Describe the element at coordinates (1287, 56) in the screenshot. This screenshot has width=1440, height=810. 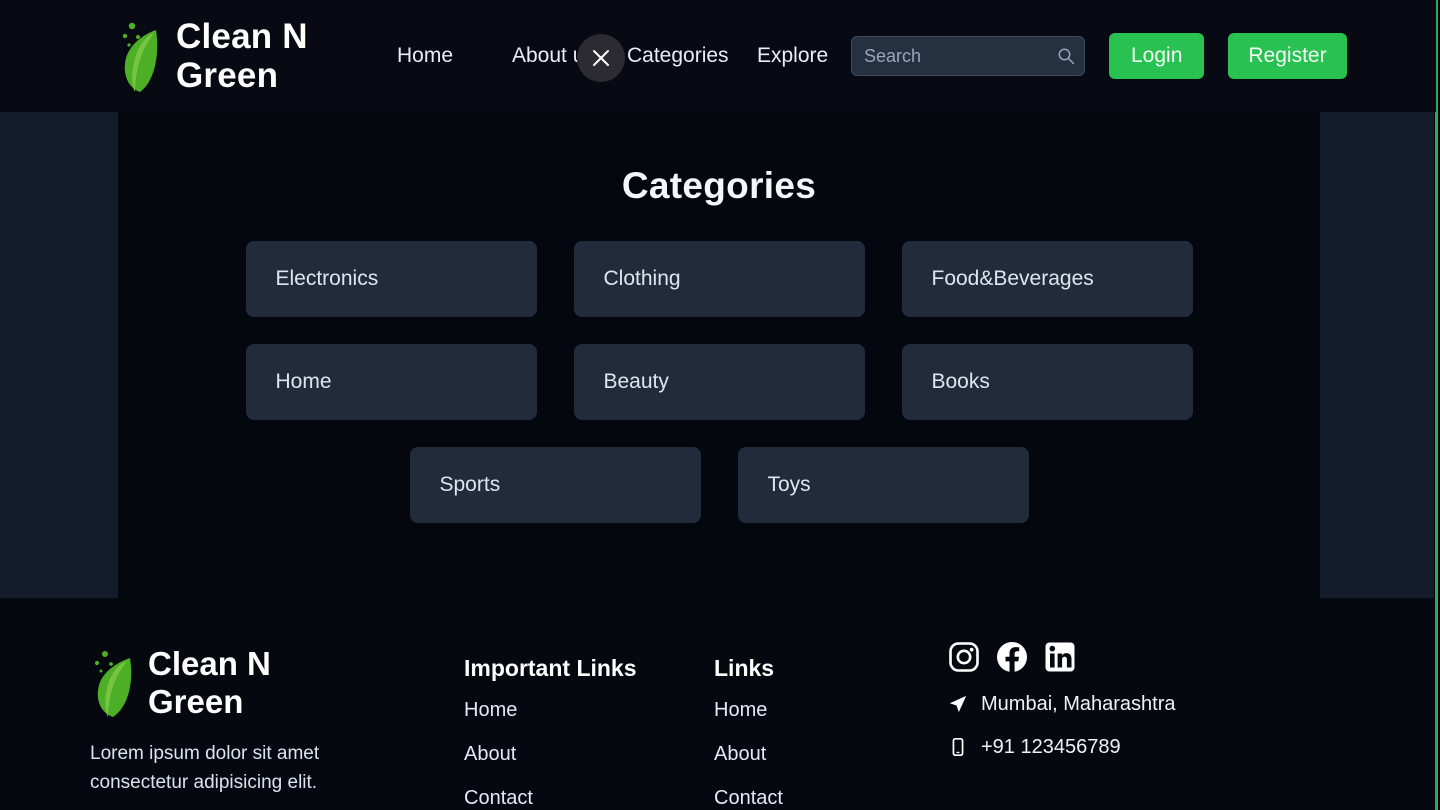
I see `register-button: Register` at that location.